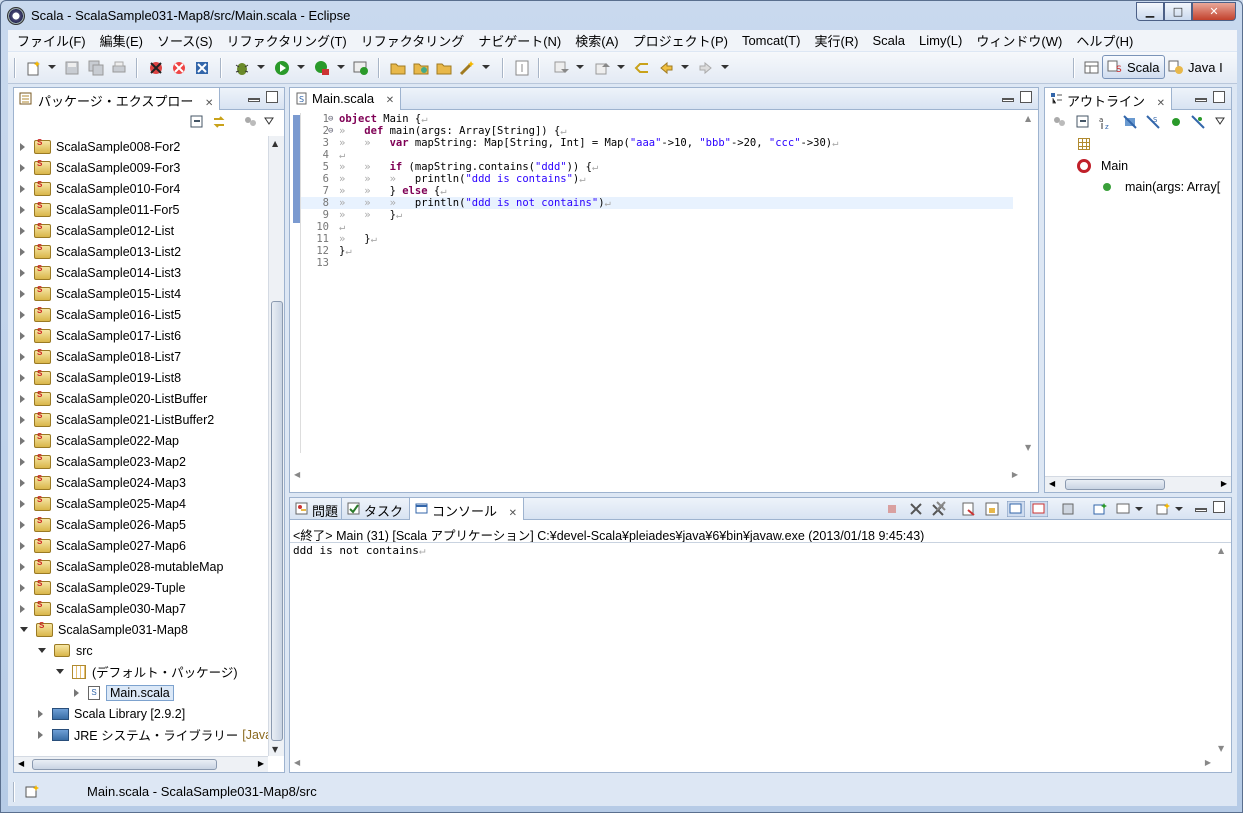 The image size is (1243, 813). Describe the element at coordinates (103, 545) in the screenshot. I see `project-item: ScalaSample027-Map6` at that location.